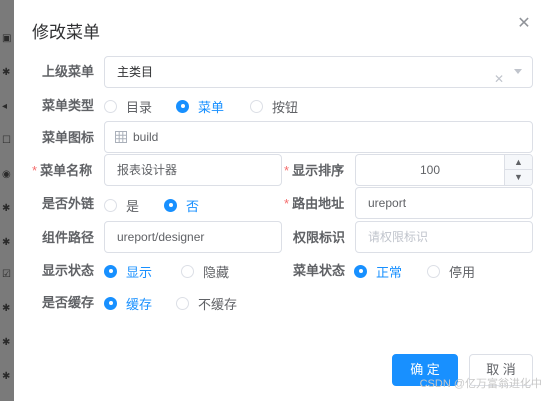 The image size is (556, 401). What do you see at coordinates (216, 272) in the screenshot?
I see `radio-label: 隐藏` at bounding box center [216, 272].